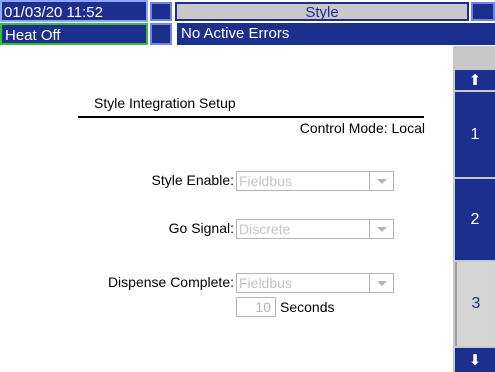 This screenshot has height=372, width=495. Describe the element at coordinates (307, 307) in the screenshot. I see `timeout-unit-label: Seconds` at that location.